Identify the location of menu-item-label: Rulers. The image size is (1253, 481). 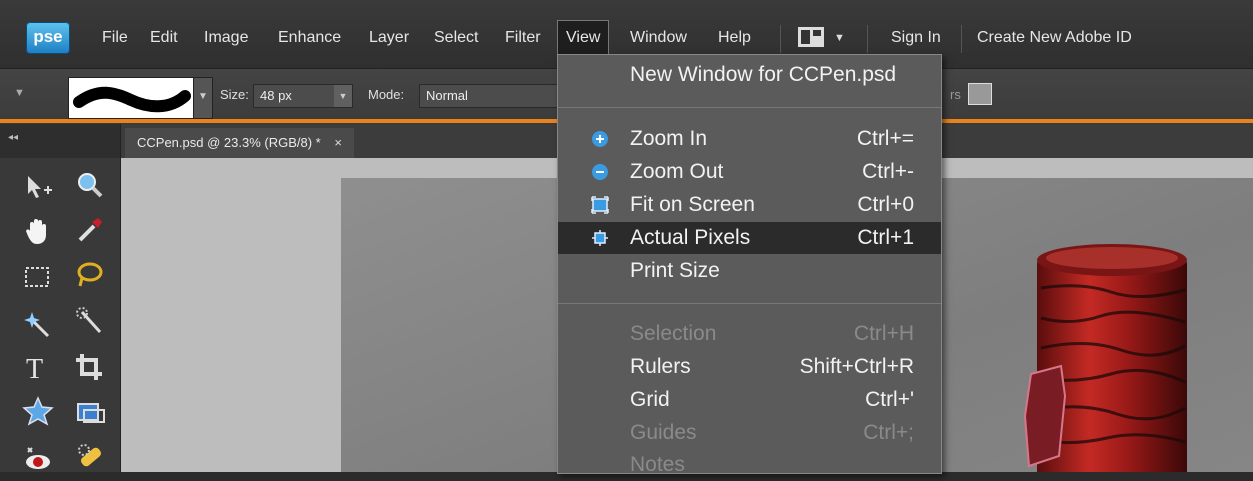
(660, 366).